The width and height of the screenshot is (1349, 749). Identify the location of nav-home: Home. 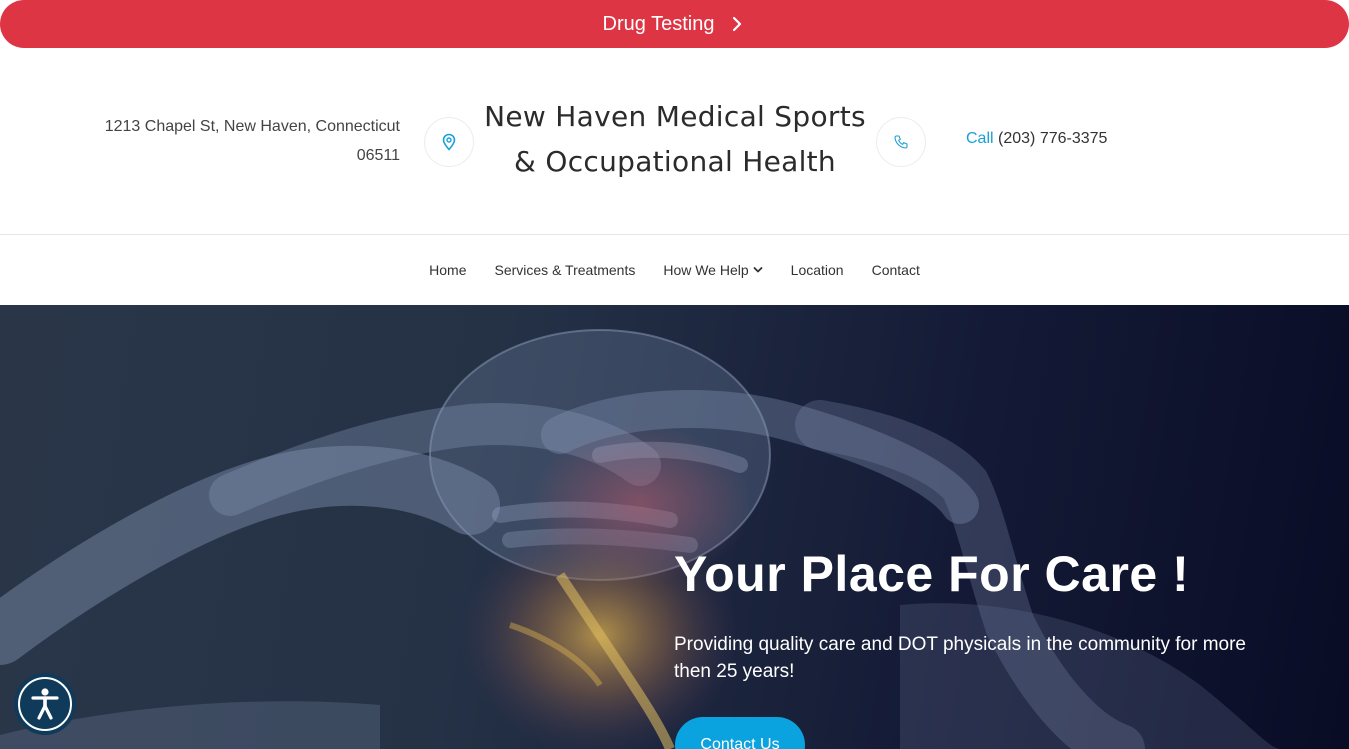
(447, 270).